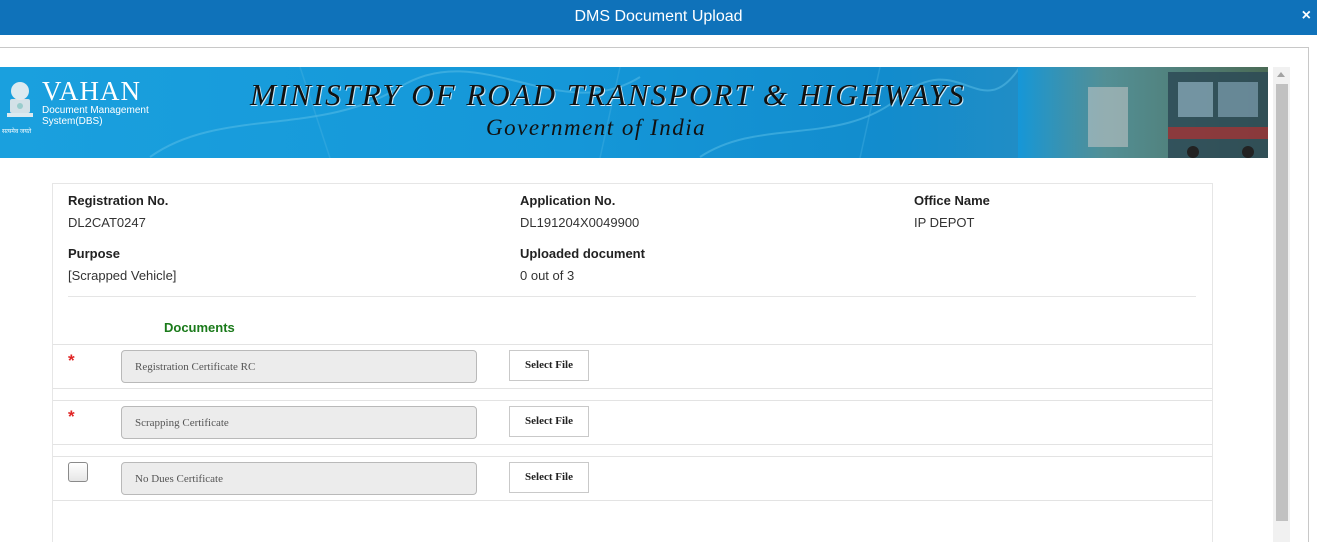 The height and width of the screenshot is (542, 1317). I want to click on office-label: Office Name, so click(952, 200).